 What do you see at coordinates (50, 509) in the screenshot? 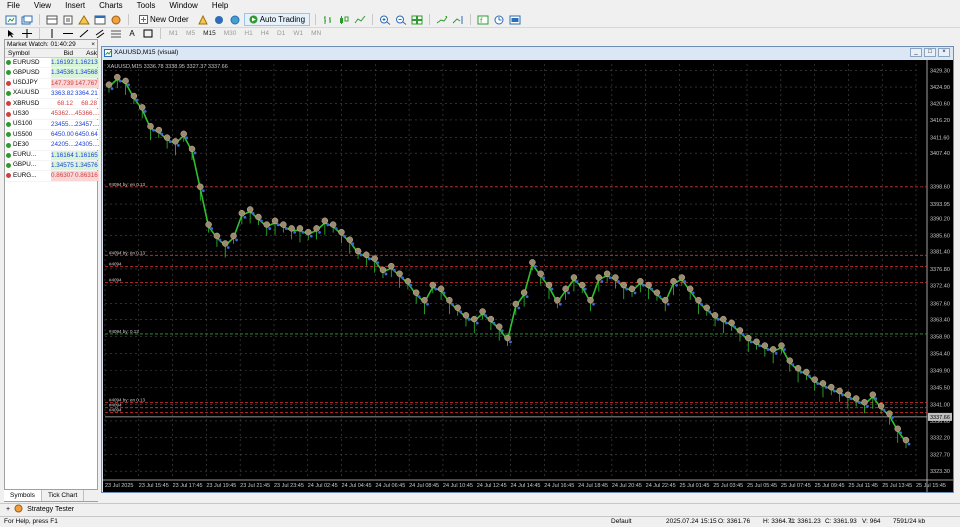
I see `strategy-tester-label: Strategy Tester` at bounding box center [50, 509].